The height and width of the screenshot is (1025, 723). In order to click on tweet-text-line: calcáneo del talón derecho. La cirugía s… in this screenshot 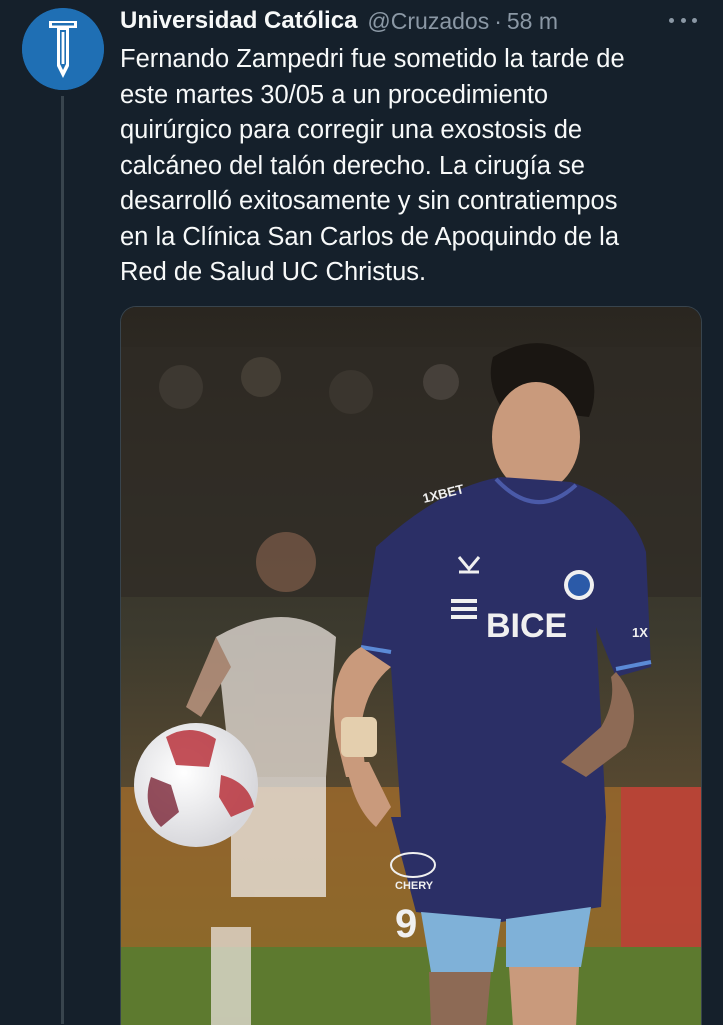, I will do `click(352, 165)`.